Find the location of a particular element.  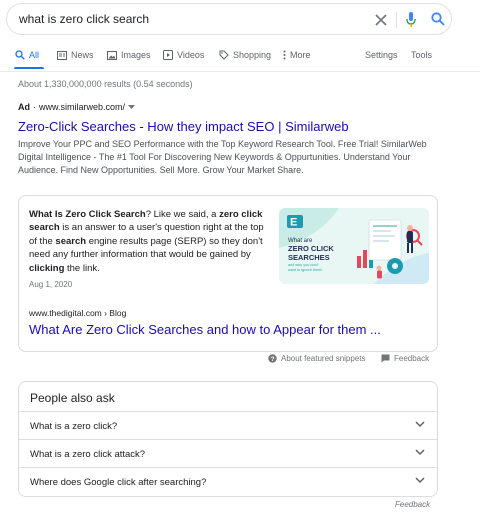

tab-news: News is located at coordinates (75, 55).